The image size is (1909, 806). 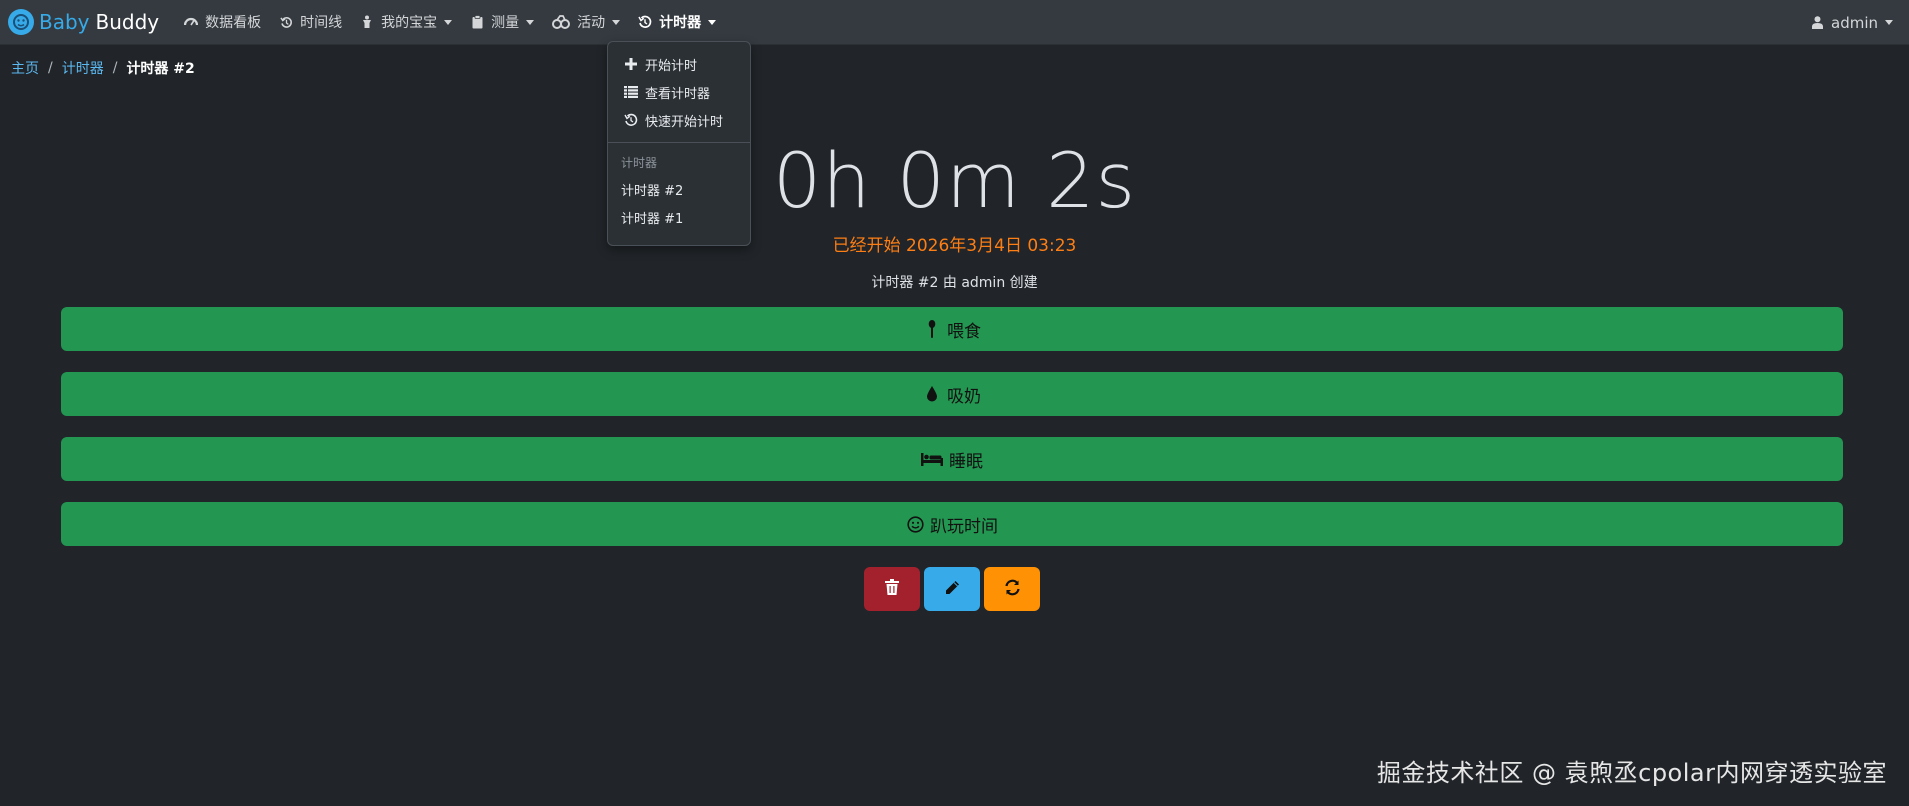 I want to click on start-timer-menu-item: 开始计时, so click(x=679, y=64).